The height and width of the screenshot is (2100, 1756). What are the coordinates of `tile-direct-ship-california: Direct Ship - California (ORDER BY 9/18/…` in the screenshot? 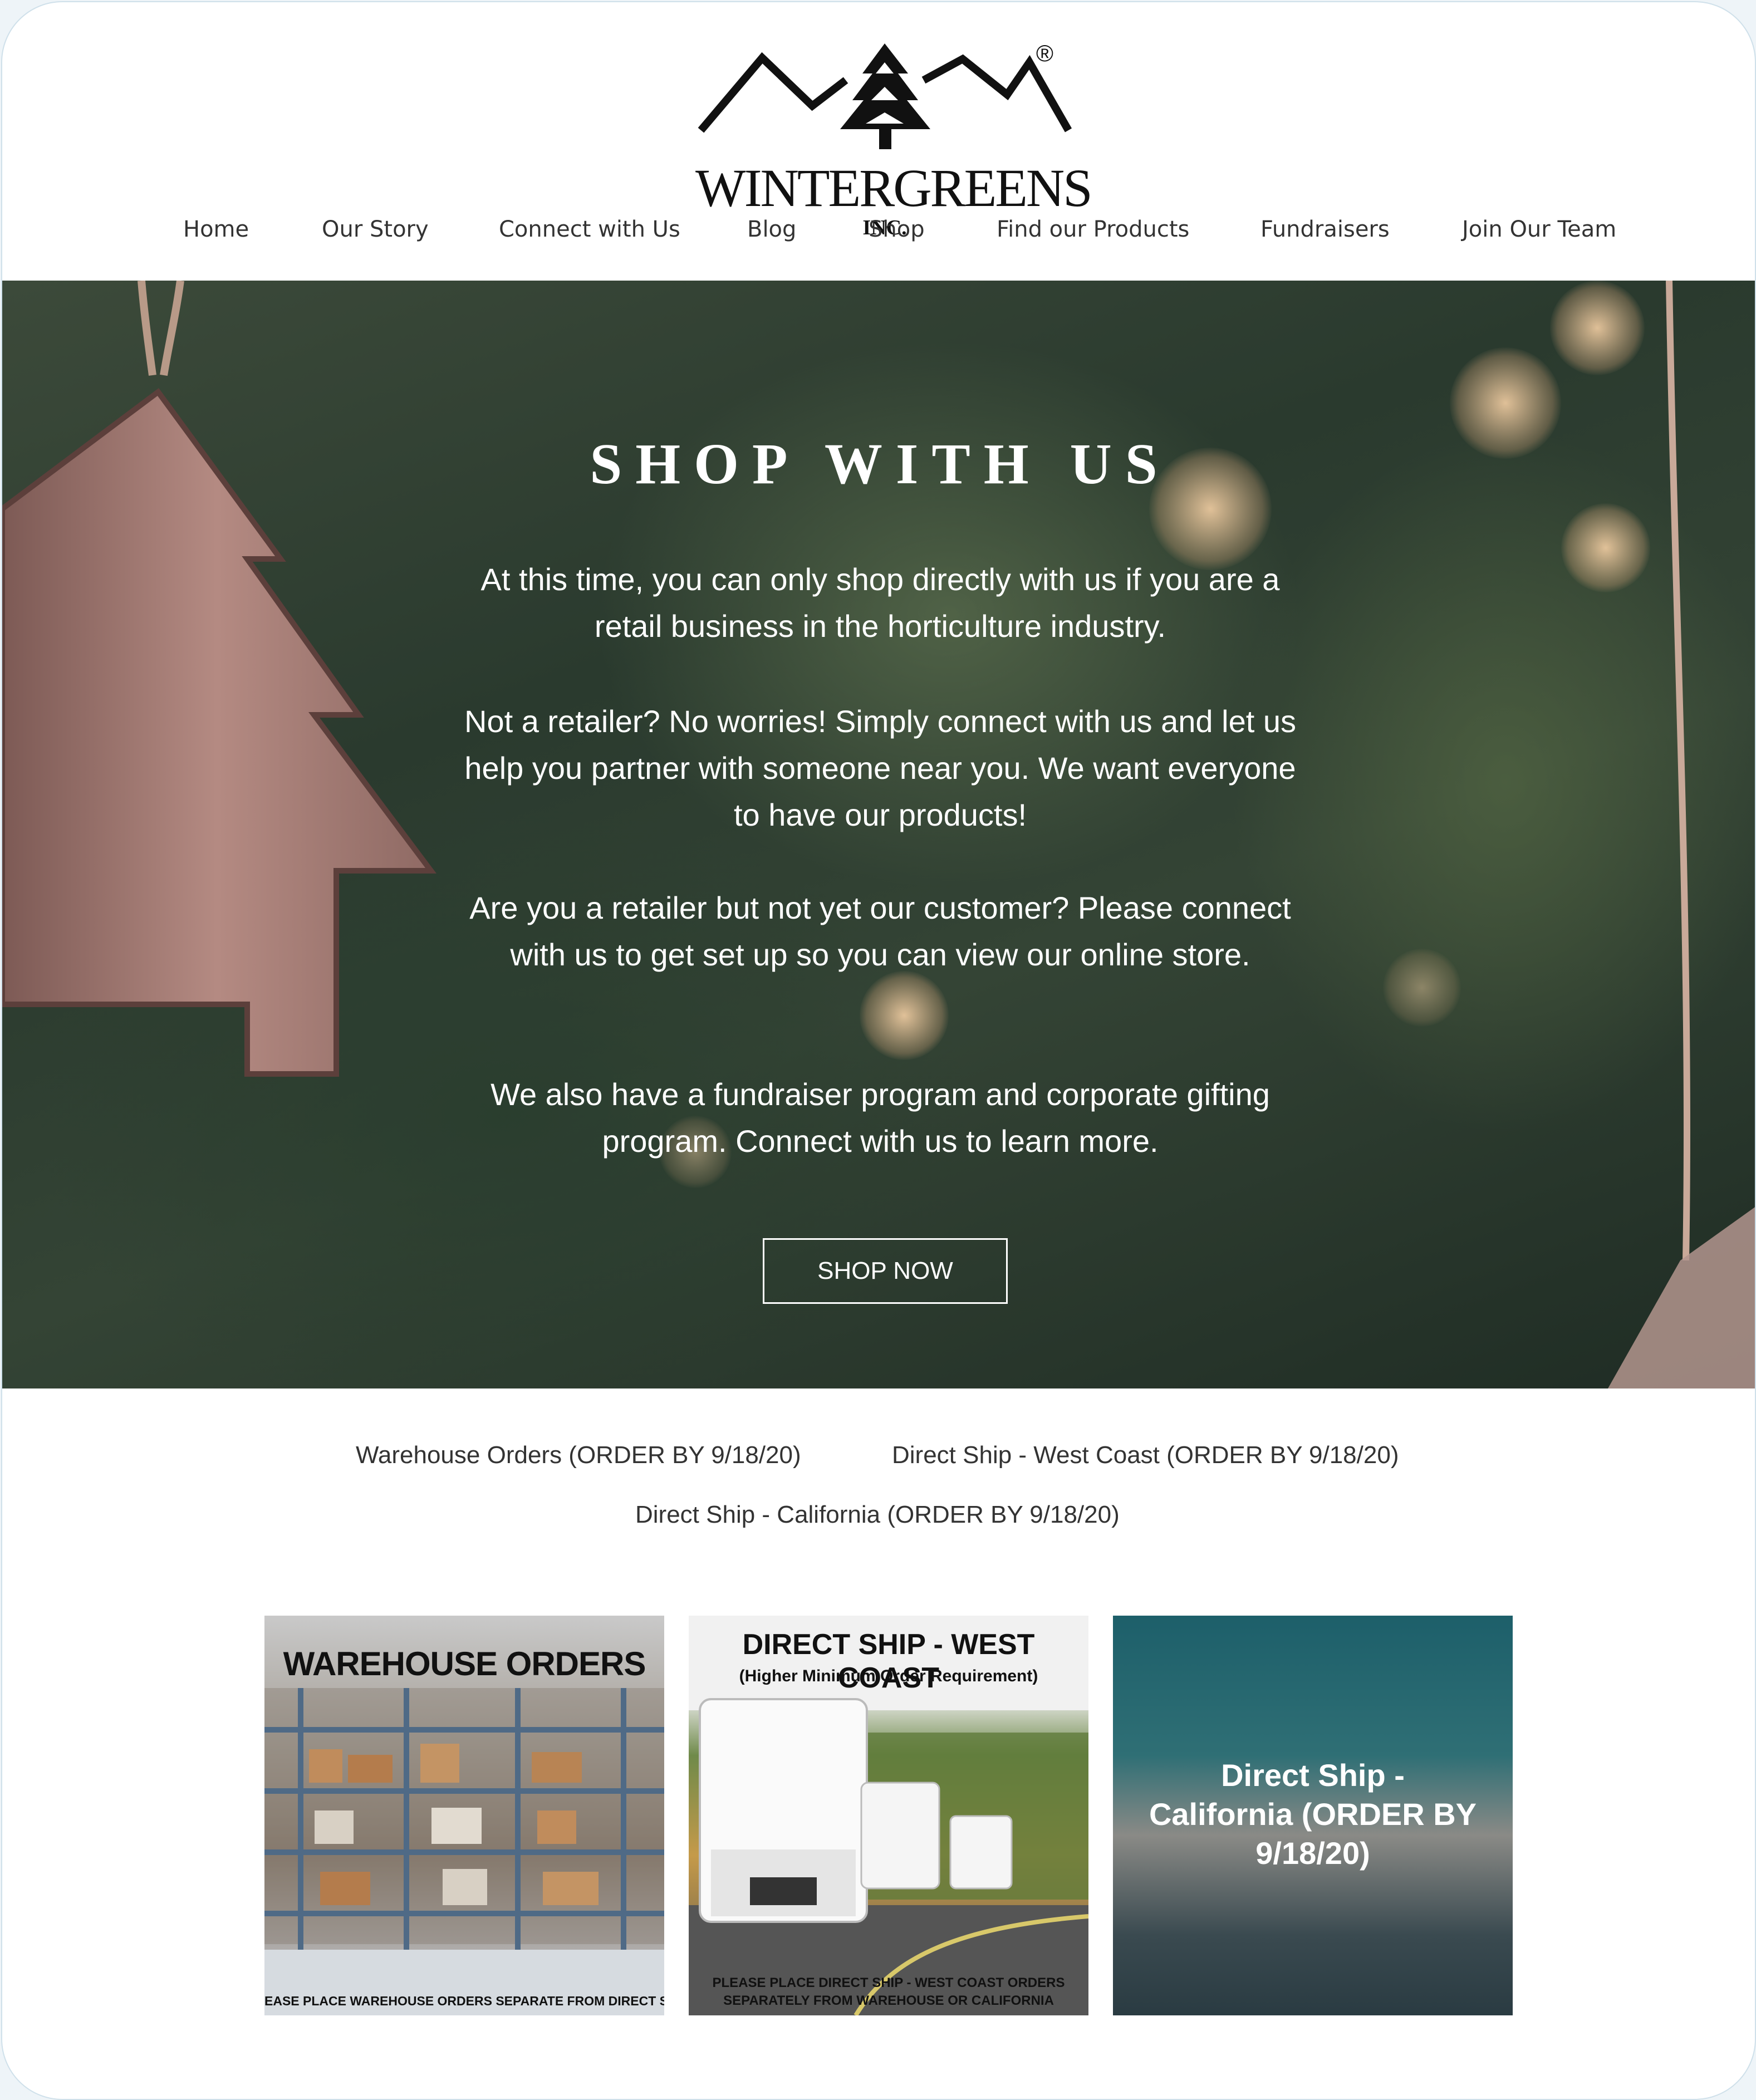 It's located at (1313, 1815).